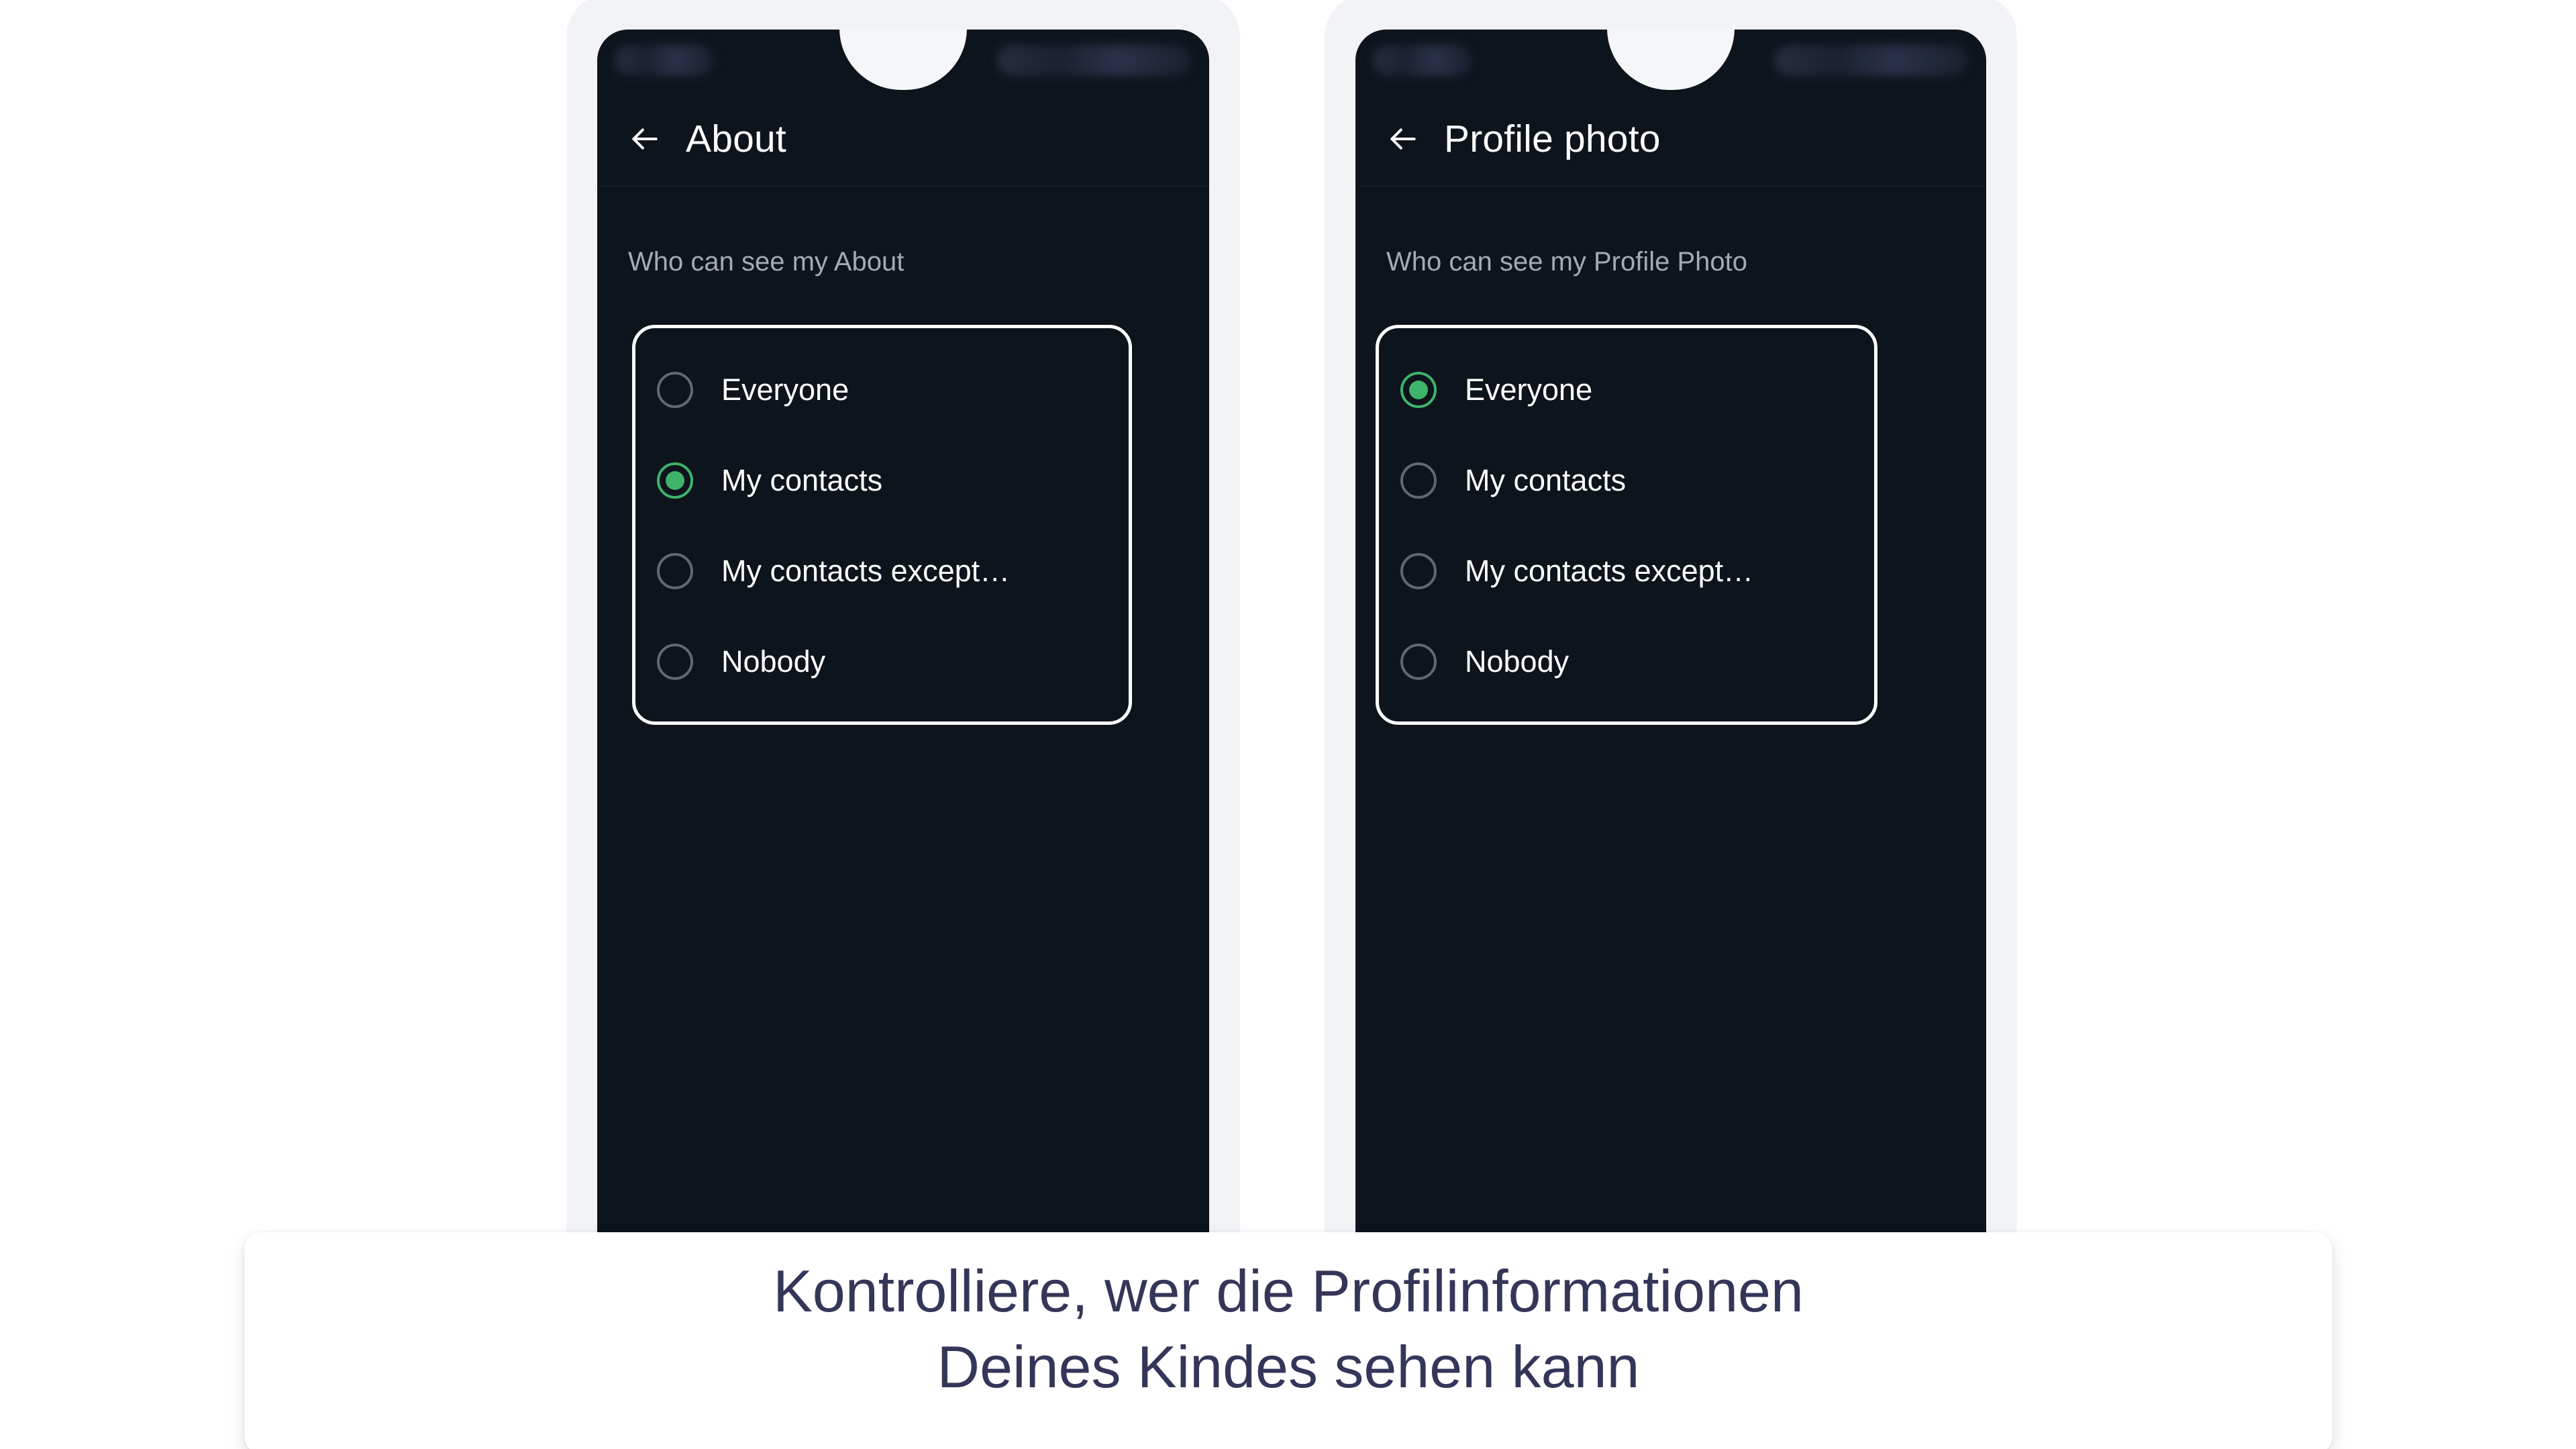  I want to click on section-label: Who can see my About, so click(766, 262).